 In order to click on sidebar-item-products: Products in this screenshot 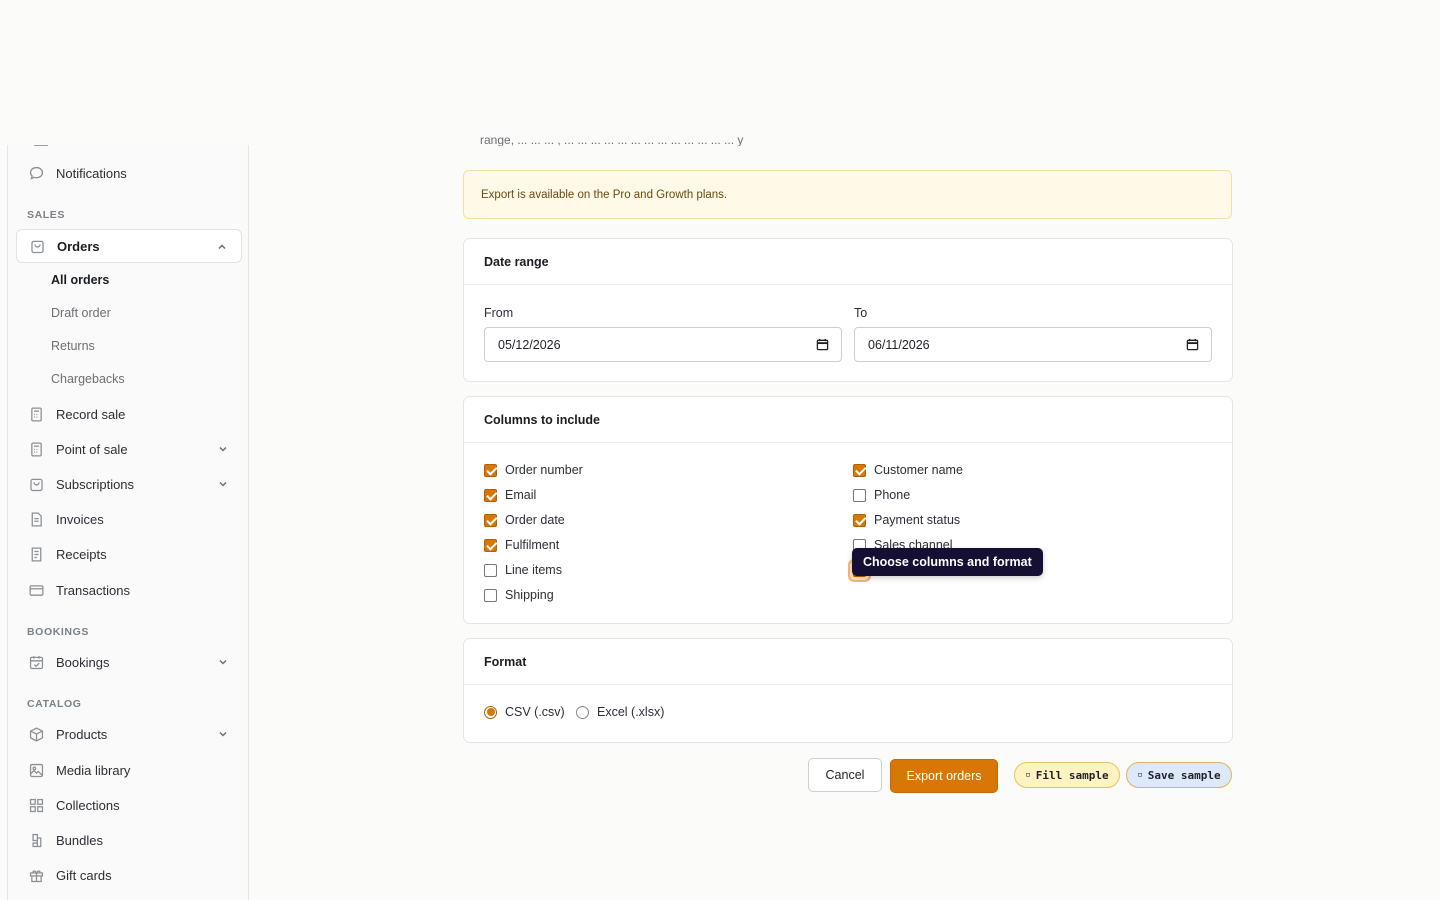, I will do `click(129, 734)`.